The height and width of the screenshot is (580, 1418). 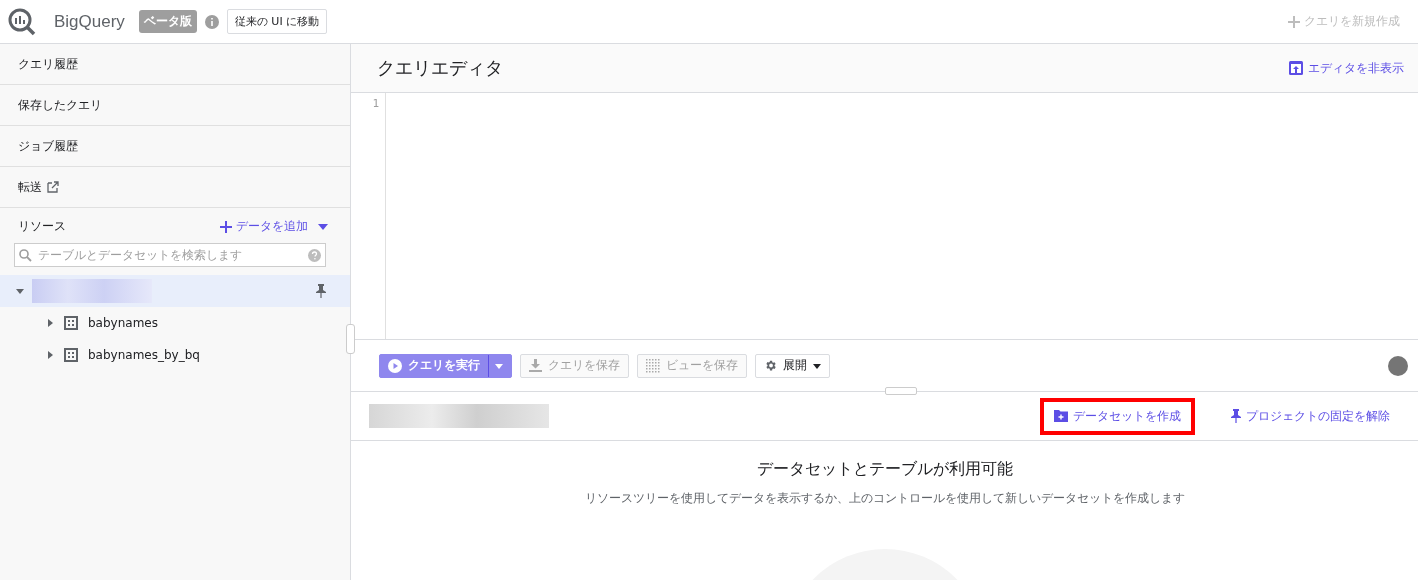 I want to click on action-link: プロジェクトの固定を解除, so click(x=1310, y=416).